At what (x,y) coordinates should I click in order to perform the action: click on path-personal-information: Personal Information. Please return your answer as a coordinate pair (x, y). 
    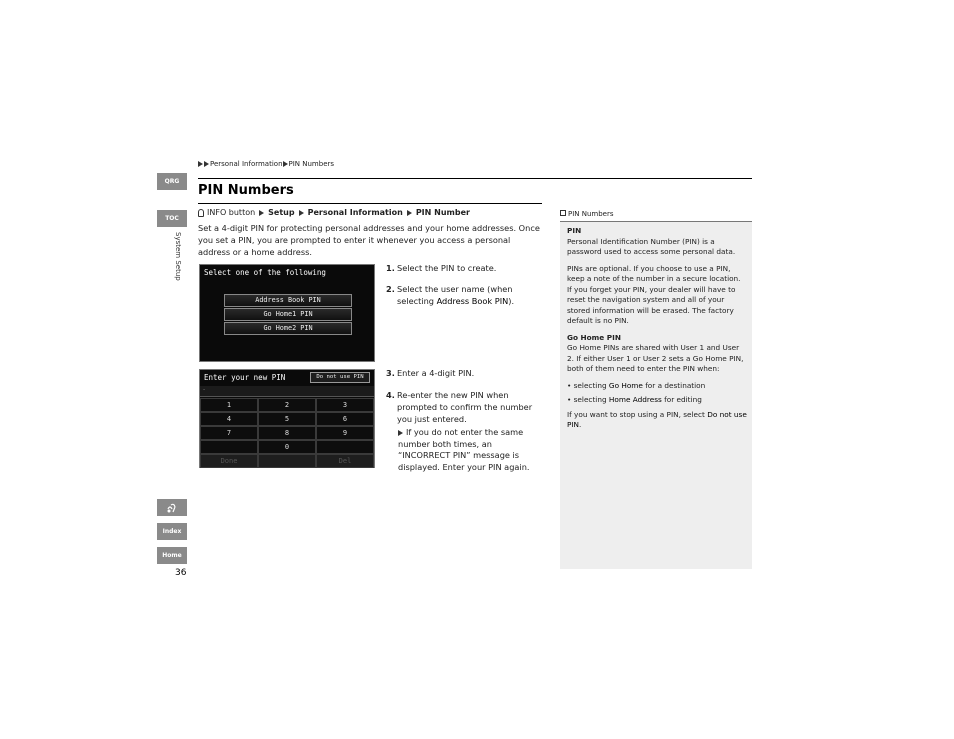
    Looking at the image, I should click on (355, 212).